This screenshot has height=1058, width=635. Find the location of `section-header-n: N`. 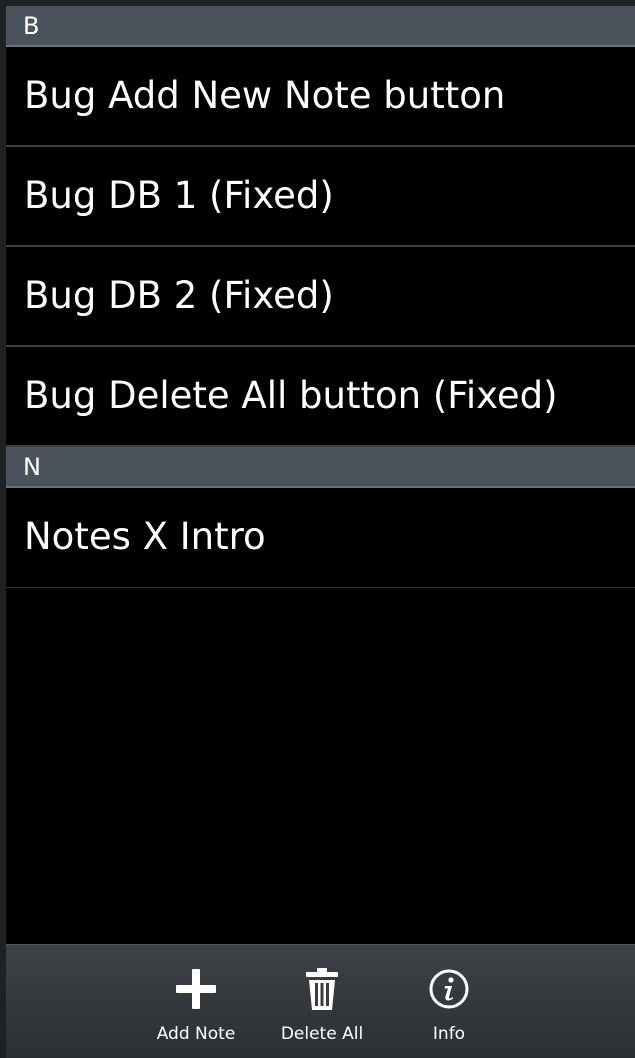

section-header-n: N is located at coordinates (320, 467).